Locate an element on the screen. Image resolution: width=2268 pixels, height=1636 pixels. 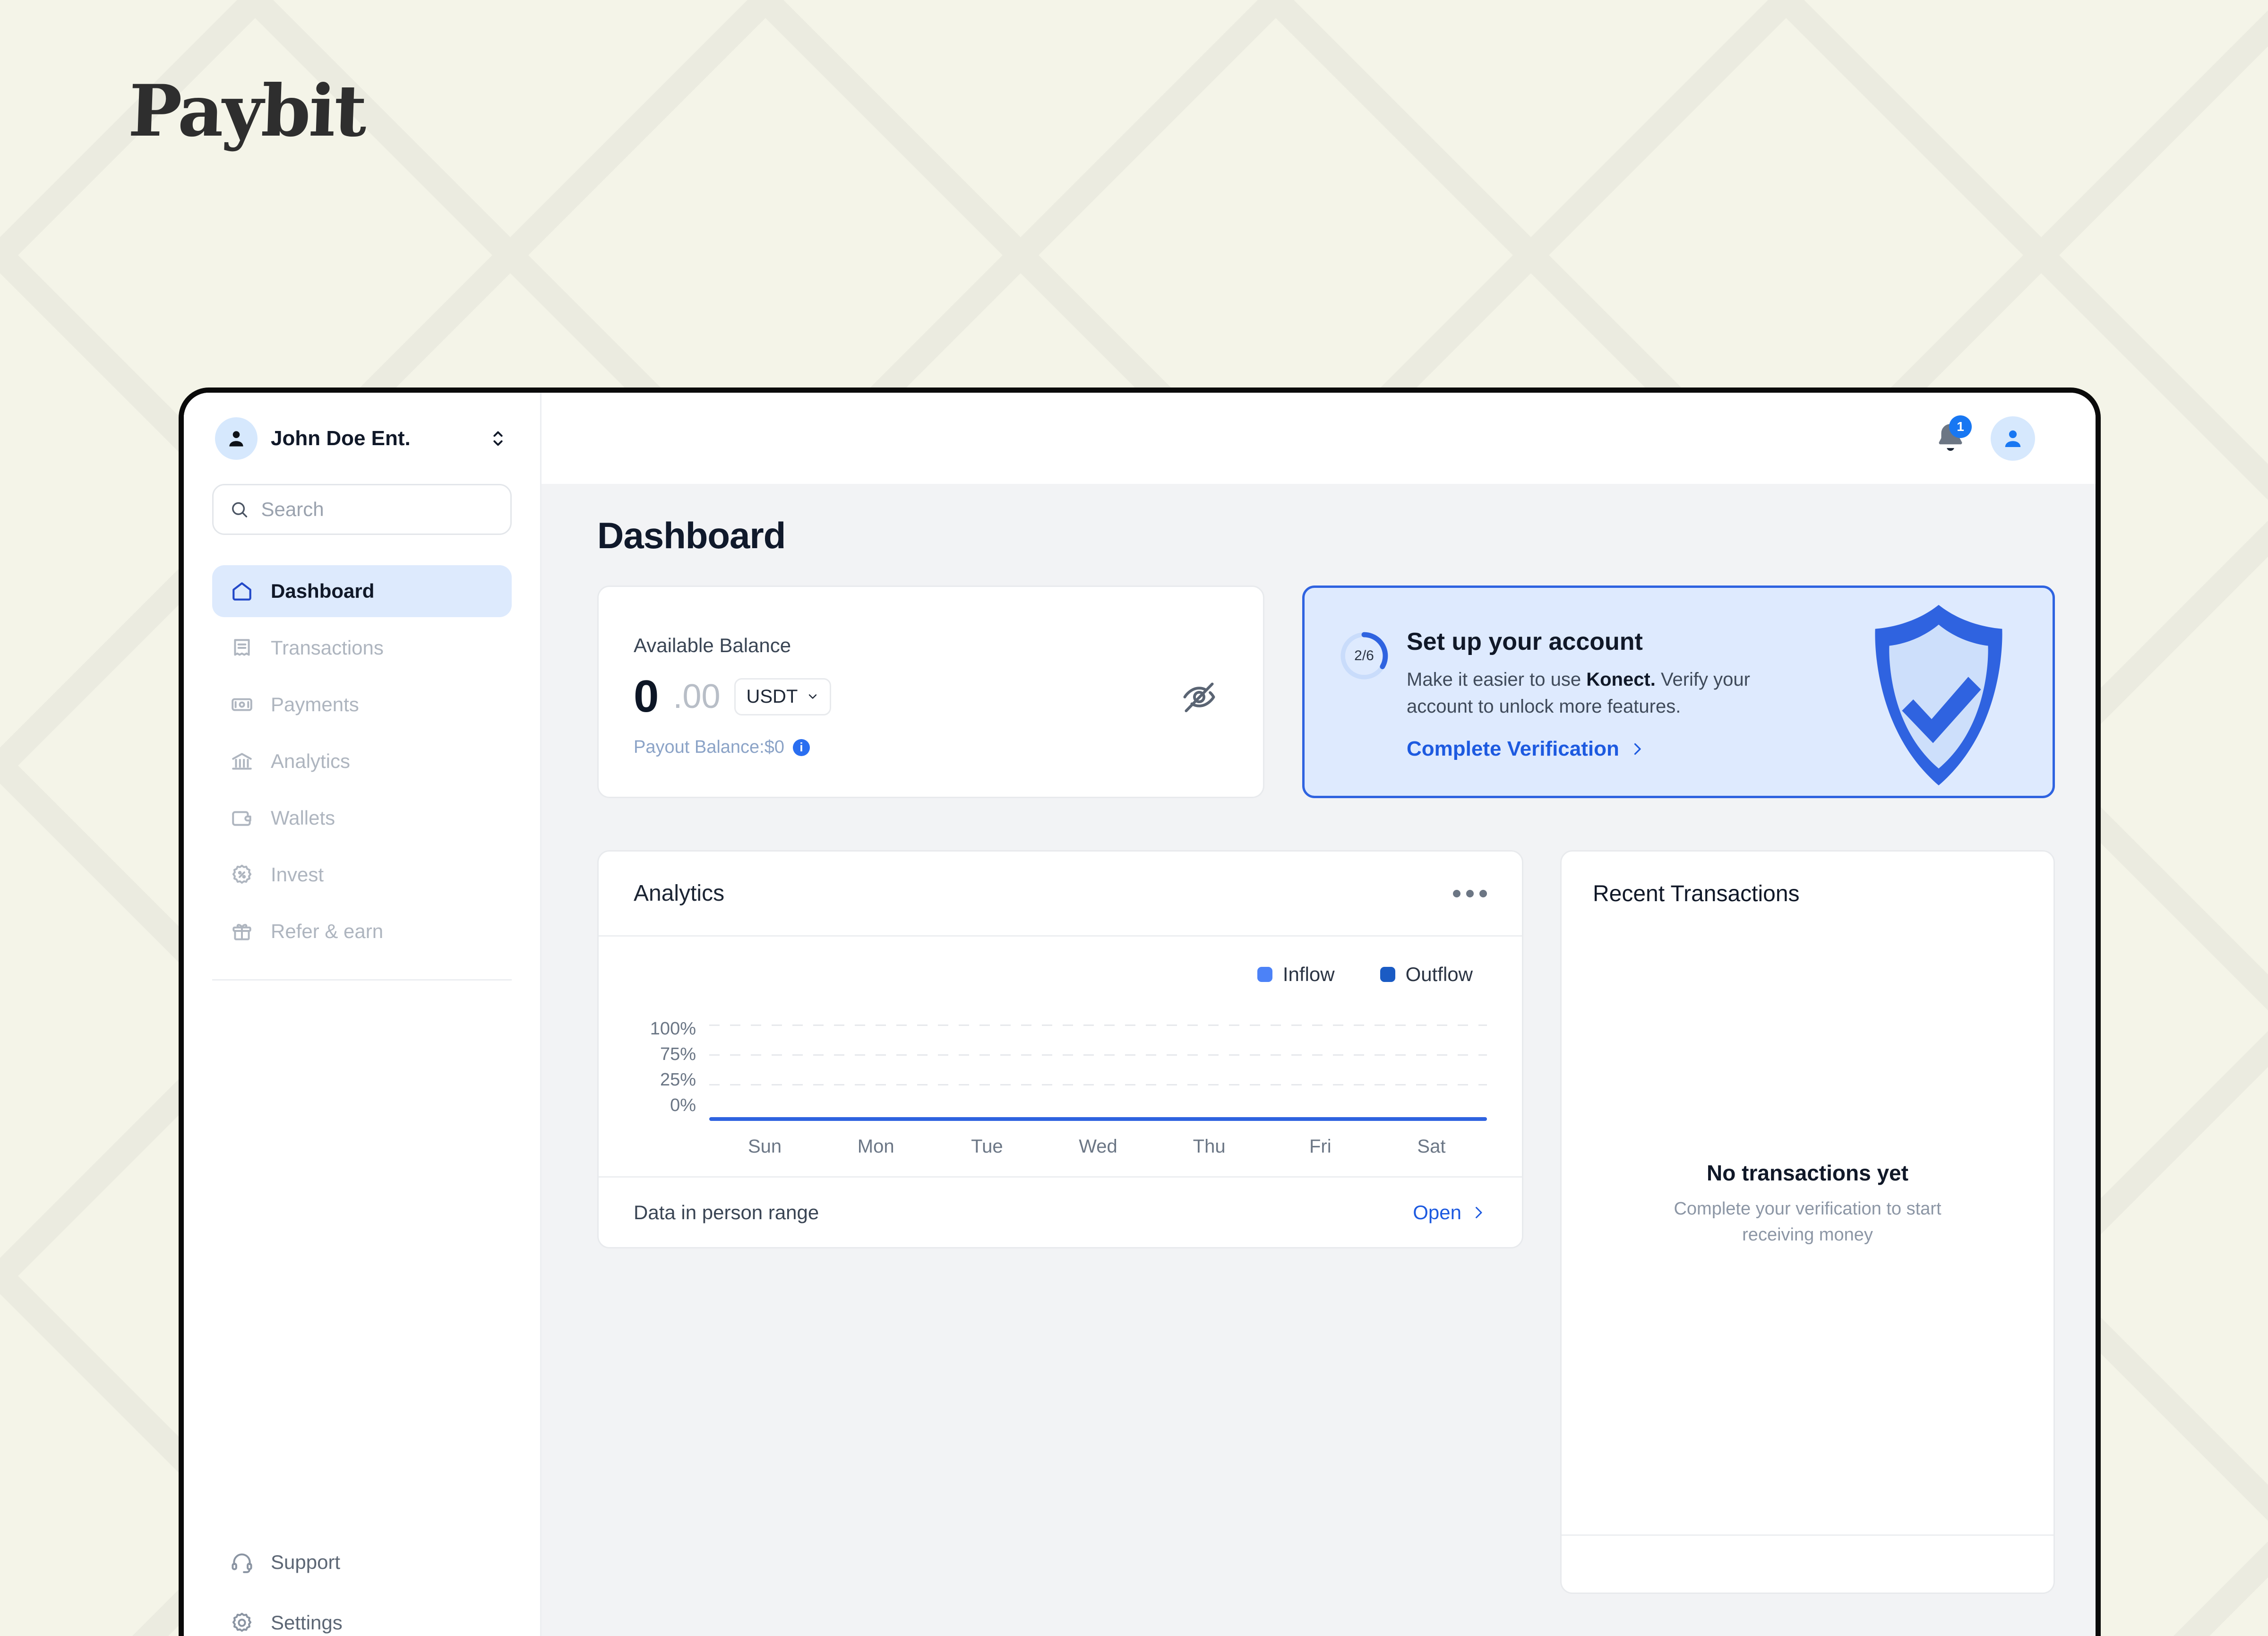
chart-plot: 100% 75% 25% 0% is located at coordinates (1060, 1070).